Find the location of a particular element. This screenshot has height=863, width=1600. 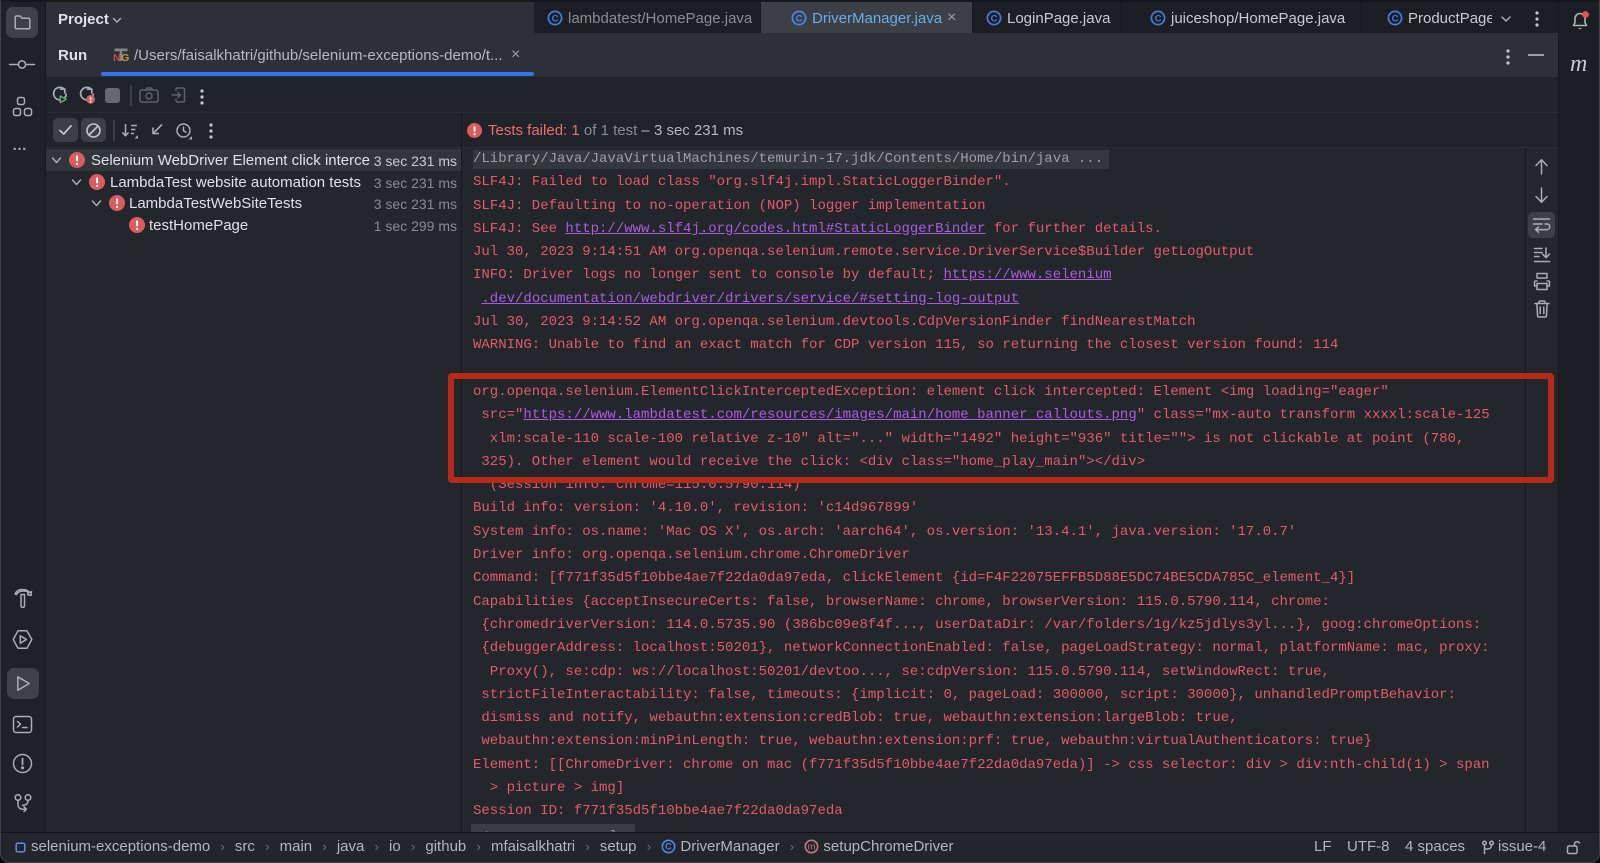

svg-text: m is located at coordinates (812, 847).